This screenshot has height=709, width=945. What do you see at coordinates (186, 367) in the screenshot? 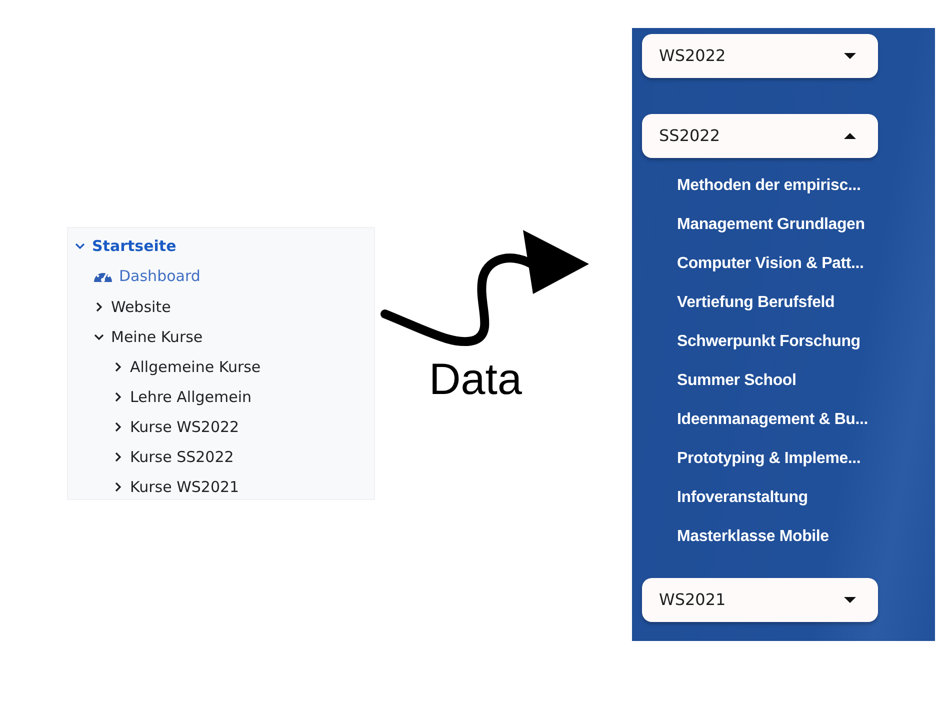
I see `tree-item: Allgemeine Kurse` at bounding box center [186, 367].